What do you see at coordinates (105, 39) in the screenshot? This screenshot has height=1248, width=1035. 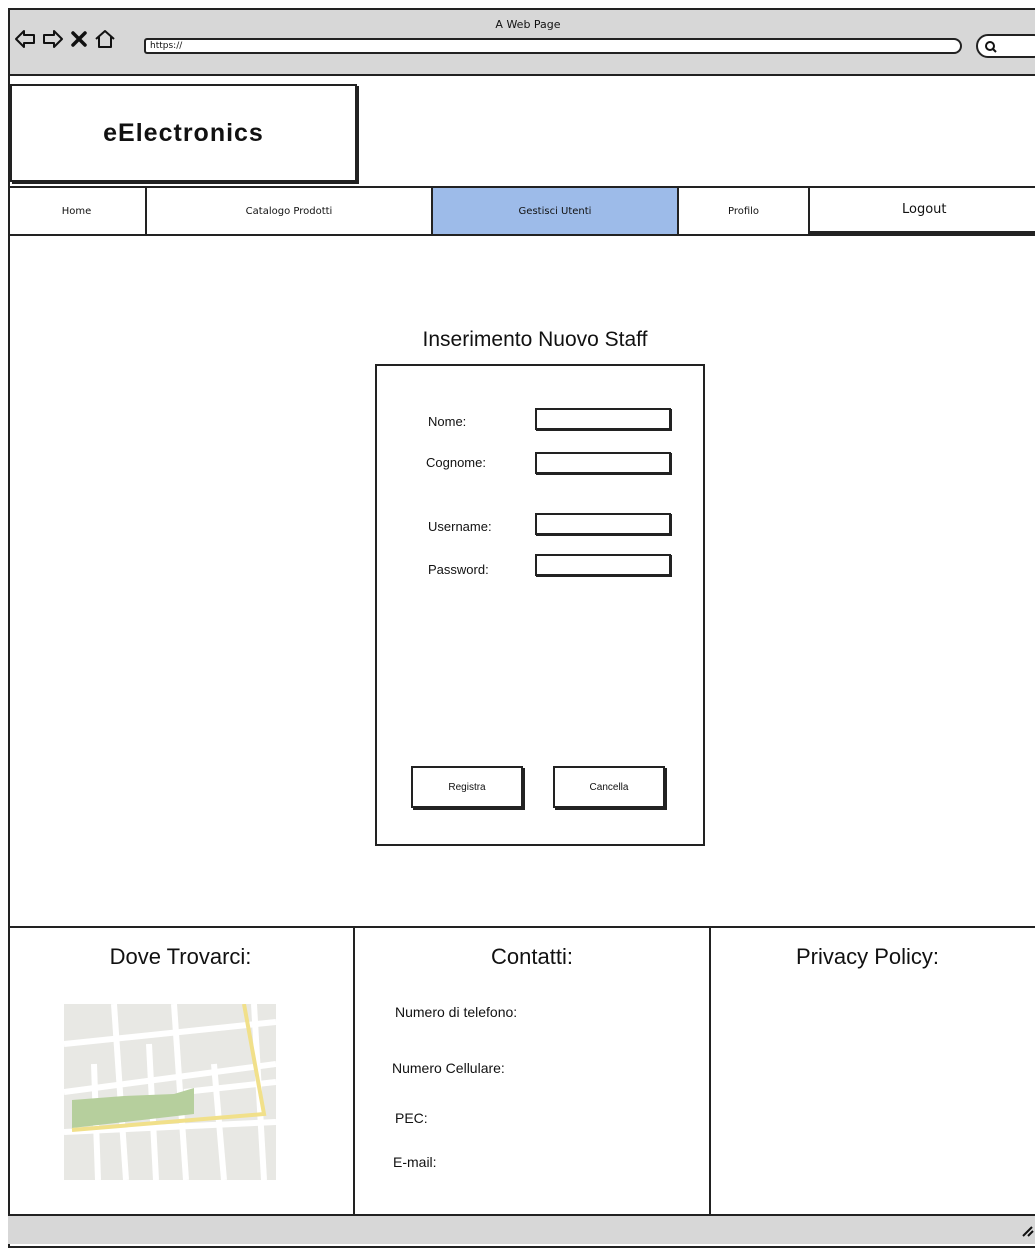 I see `home-icon` at bounding box center [105, 39].